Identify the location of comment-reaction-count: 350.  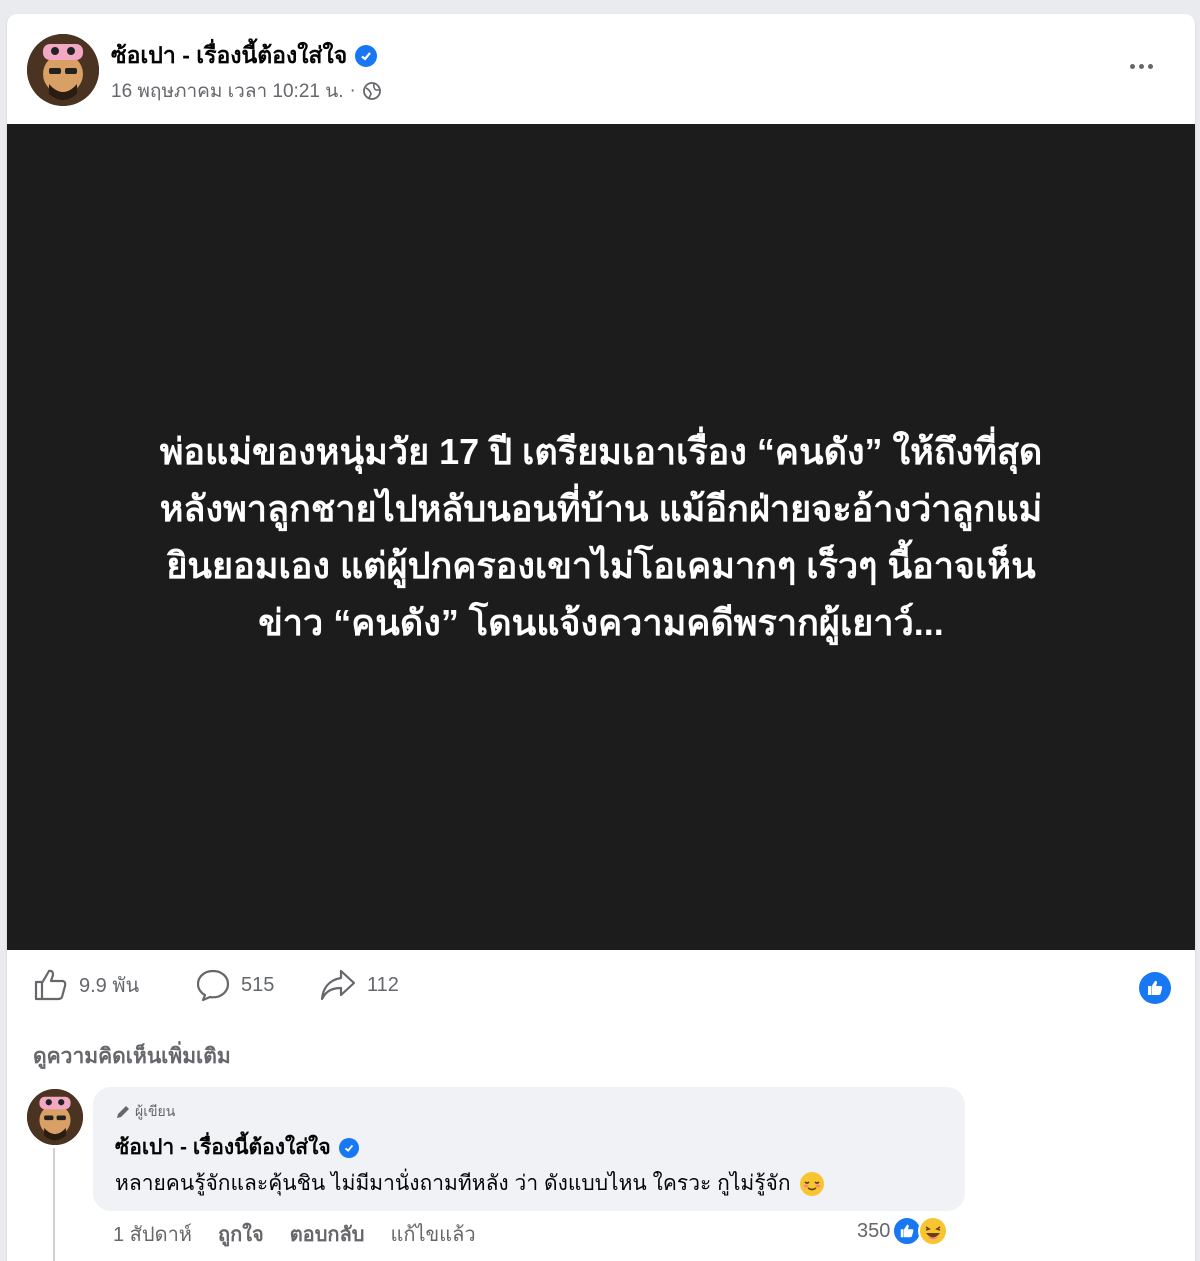
(874, 1230).